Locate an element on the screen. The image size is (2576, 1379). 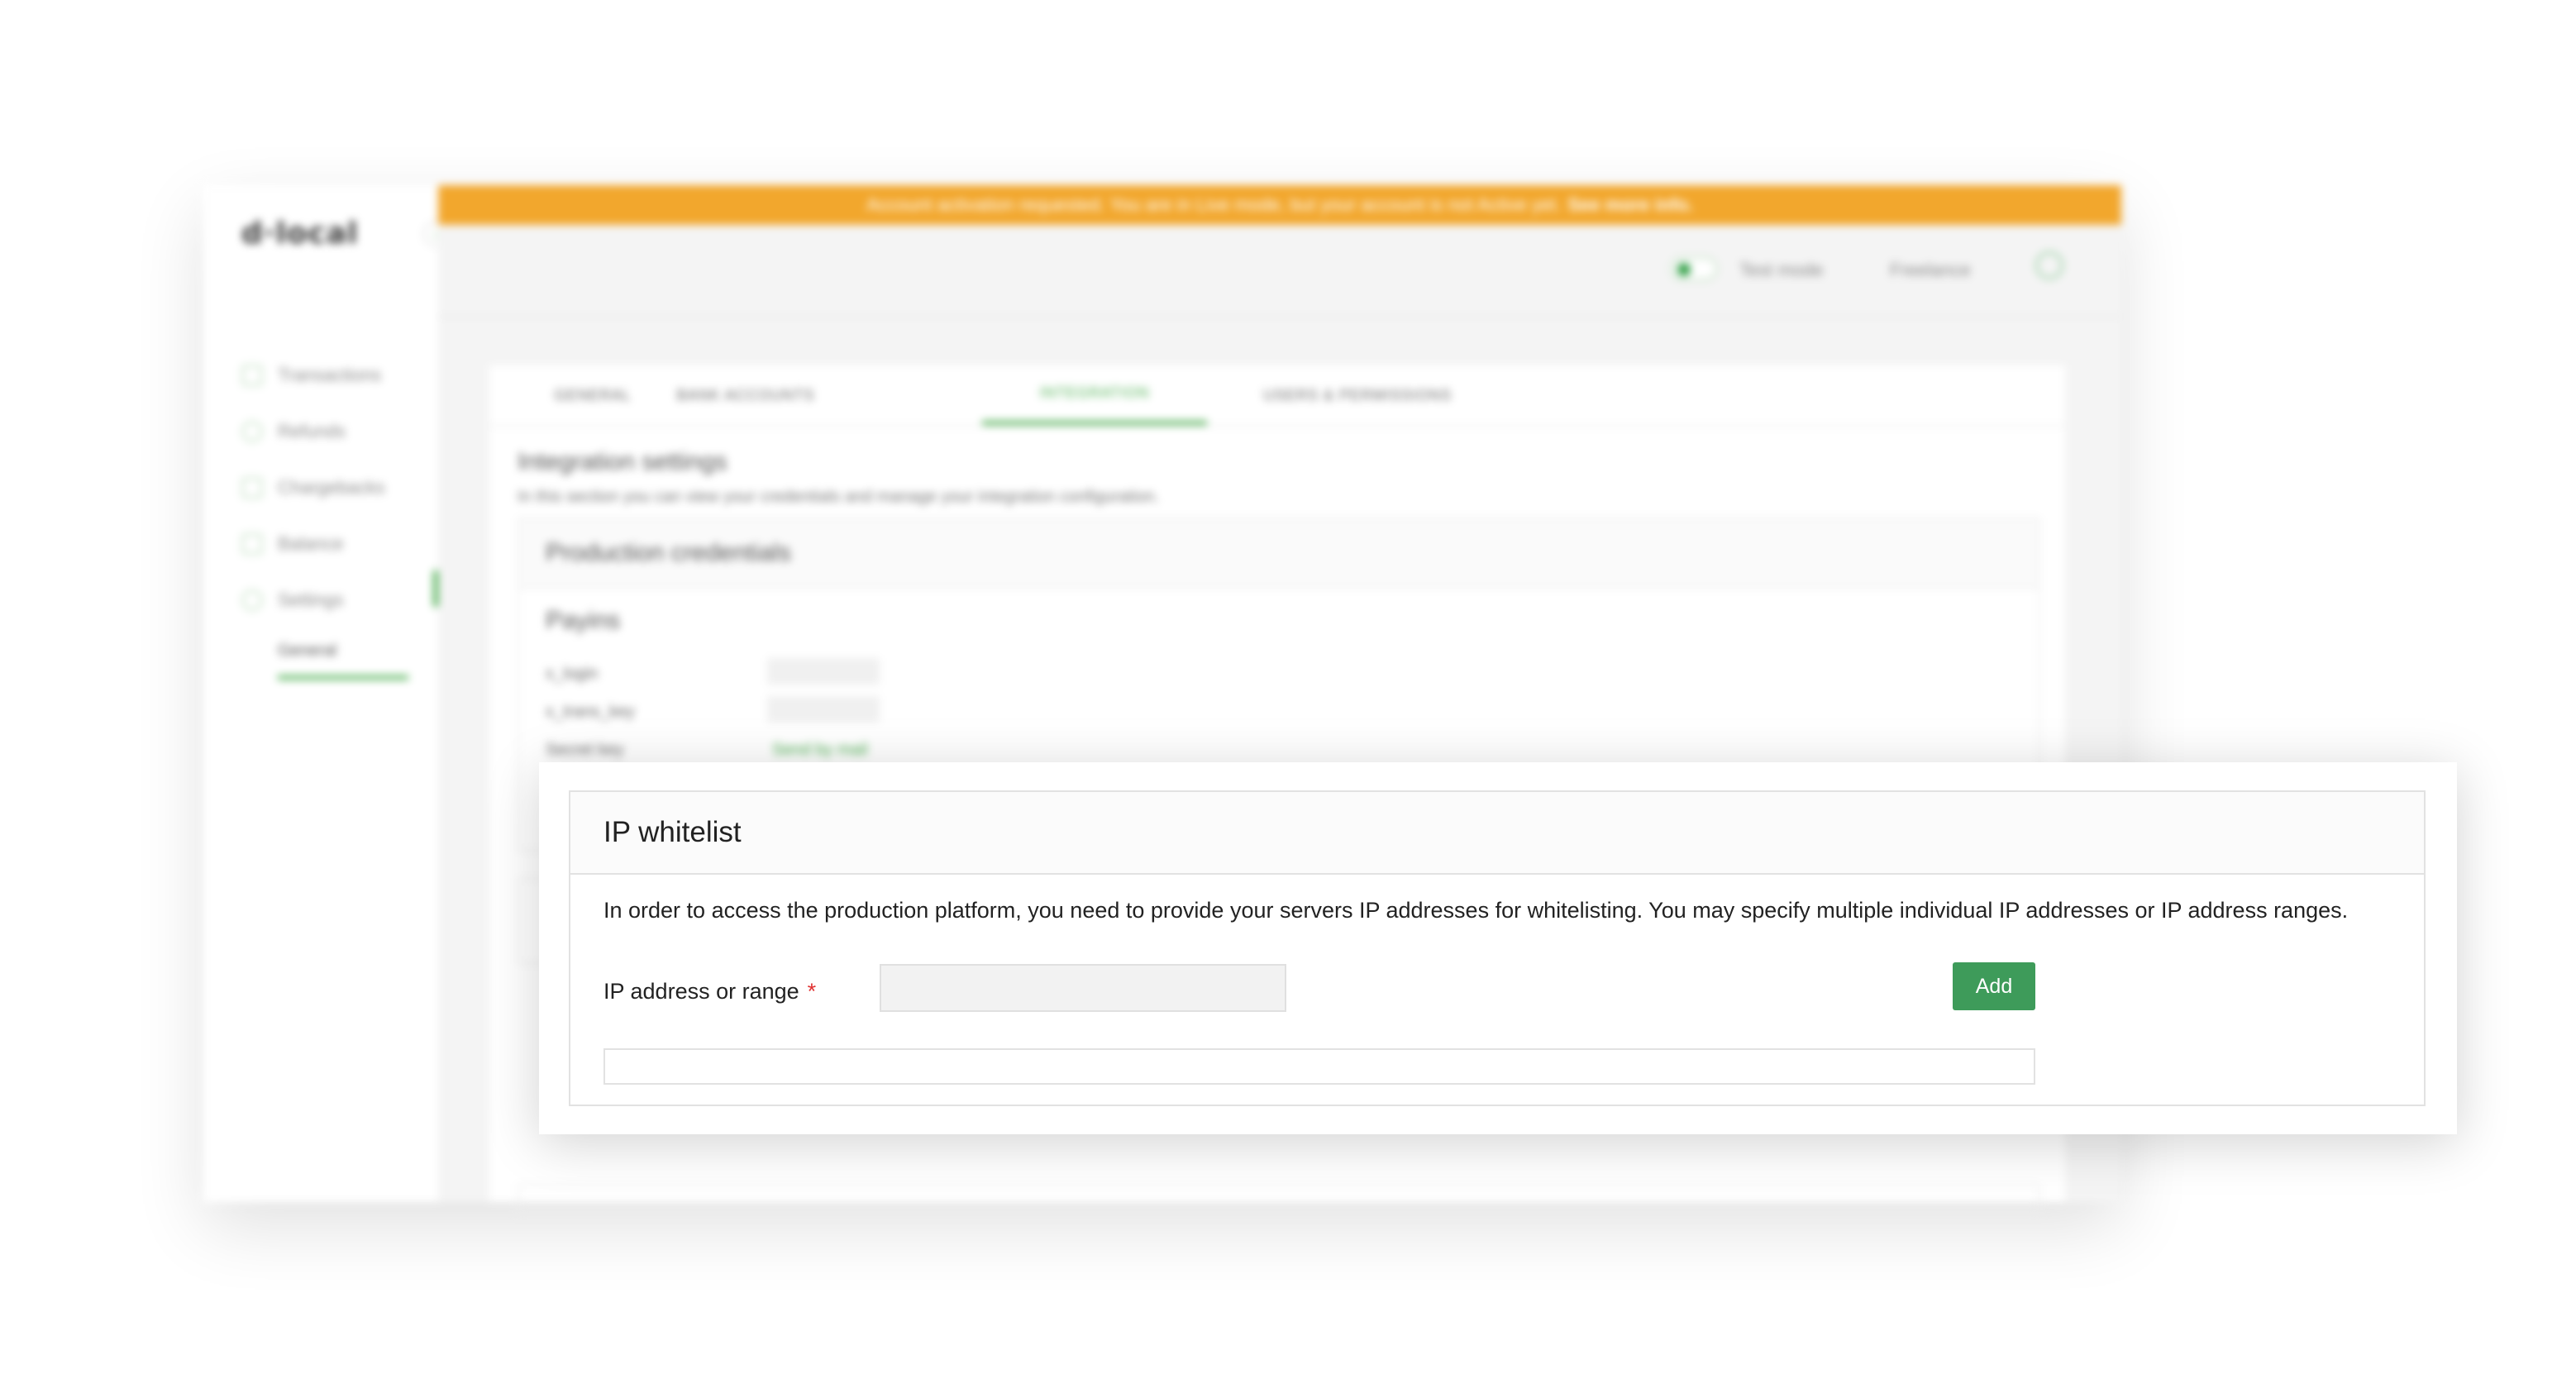
chargebacks-icon is located at coordinates (252, 488).